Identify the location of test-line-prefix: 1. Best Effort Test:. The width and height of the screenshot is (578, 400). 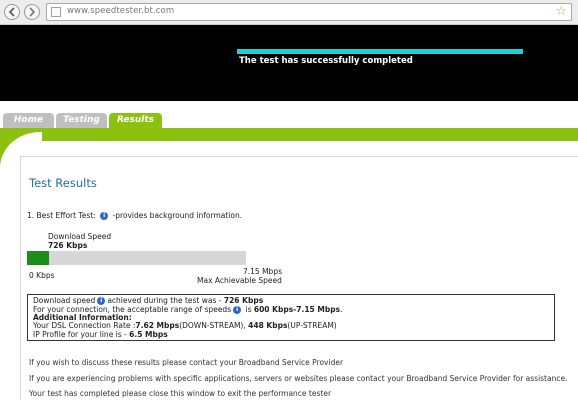
(61, 215).